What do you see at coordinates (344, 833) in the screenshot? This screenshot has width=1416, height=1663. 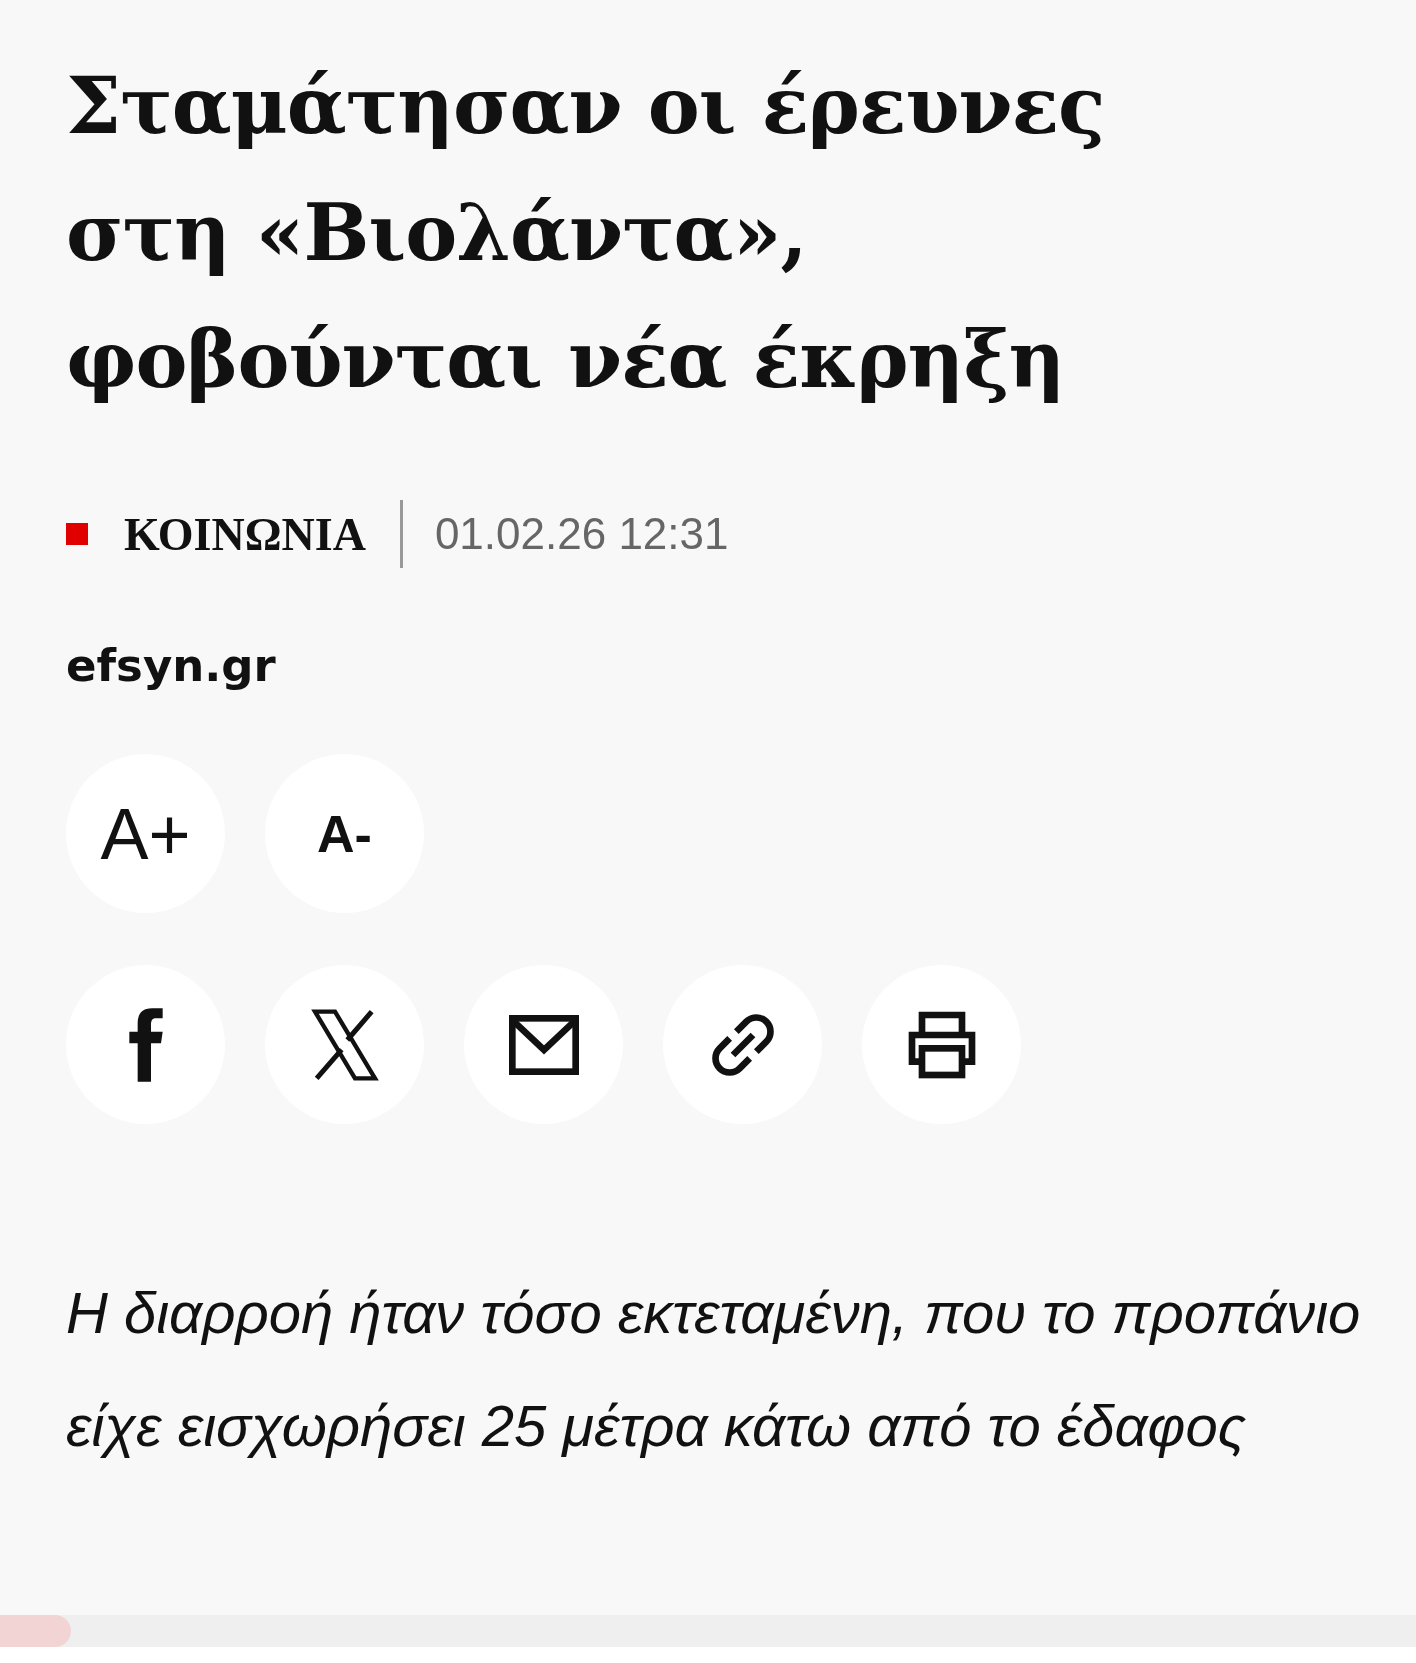 I see `decrease-font-button: A-` at bounding box center [344, 833].